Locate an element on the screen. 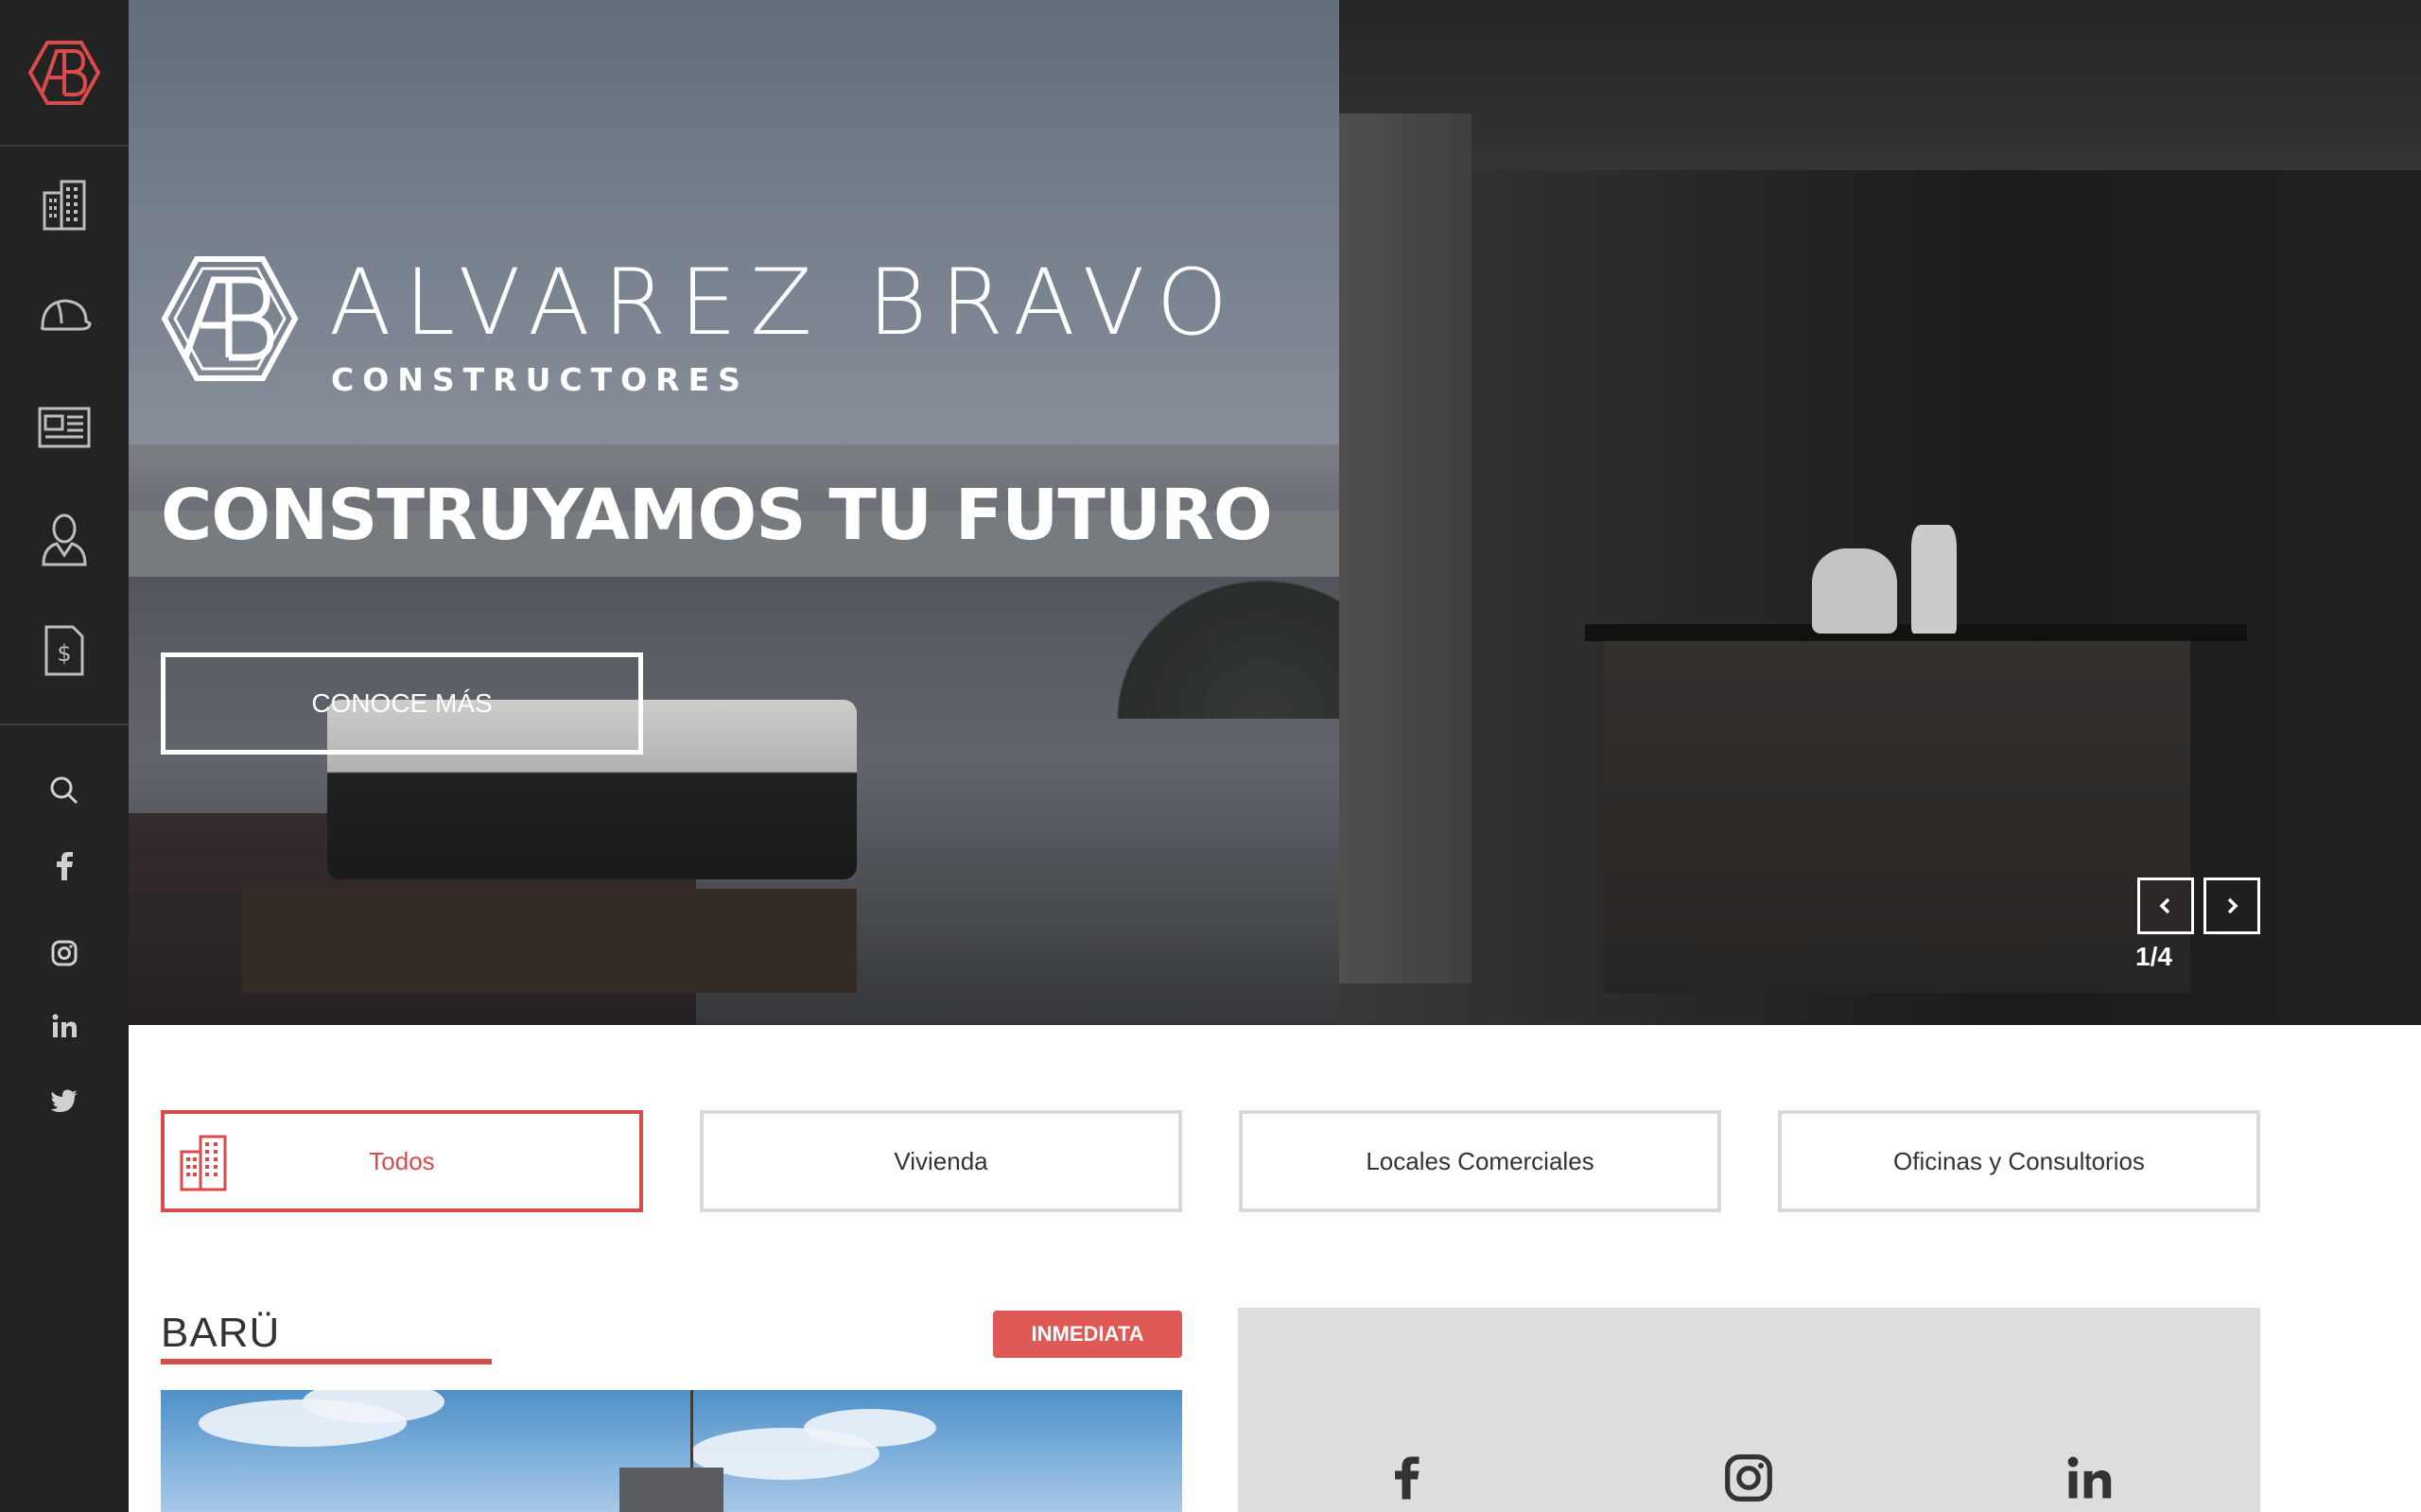 Image resolution: width=2421 pixels, height=1512 pixels. social-feed-panel is located at coordinates (1749, 1410).